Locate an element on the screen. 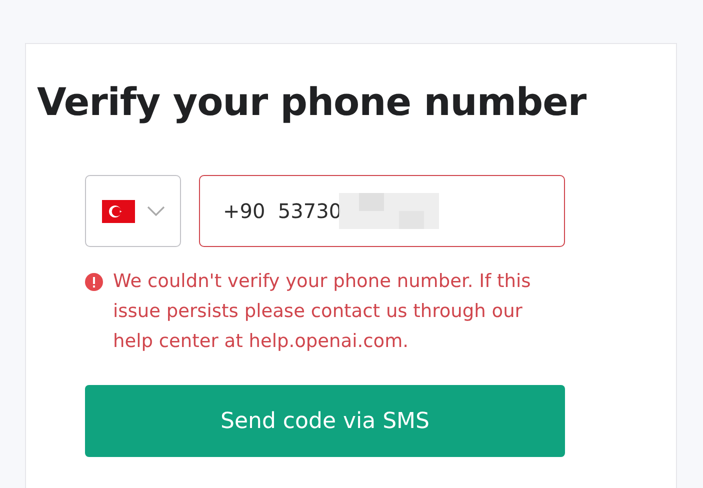 This screenshot has width=703, height=488. error-message: We couldn't verify your phone number. If this issue persists please contact us through our help center at help.openai.com. is located at coordinates (322, 312).